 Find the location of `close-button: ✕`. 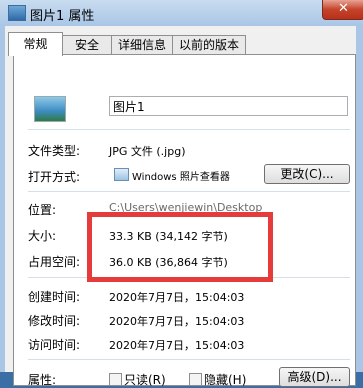

close-button: ✕ is located at coordinates (342, 10).